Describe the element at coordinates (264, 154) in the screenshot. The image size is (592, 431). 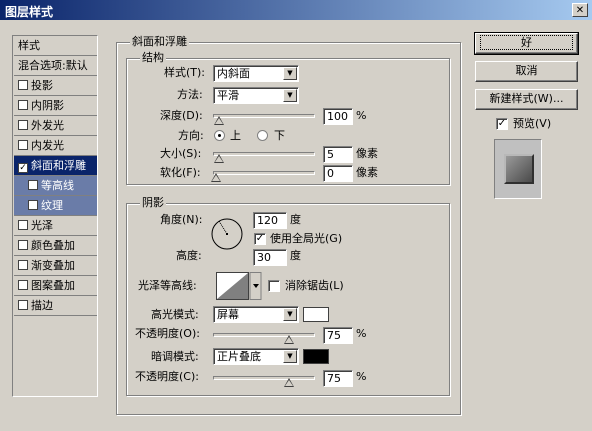
I see `size-slider` at that location.